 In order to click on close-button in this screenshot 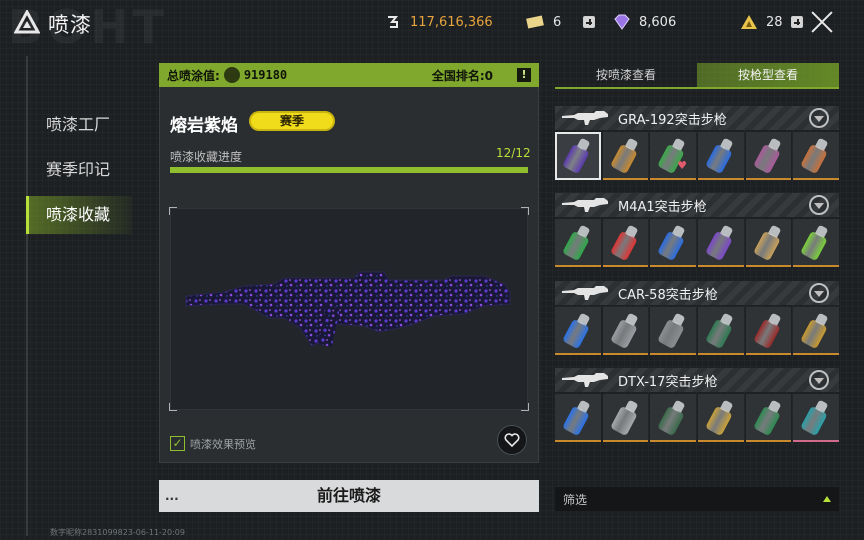, I will do `click(822, 22)`.